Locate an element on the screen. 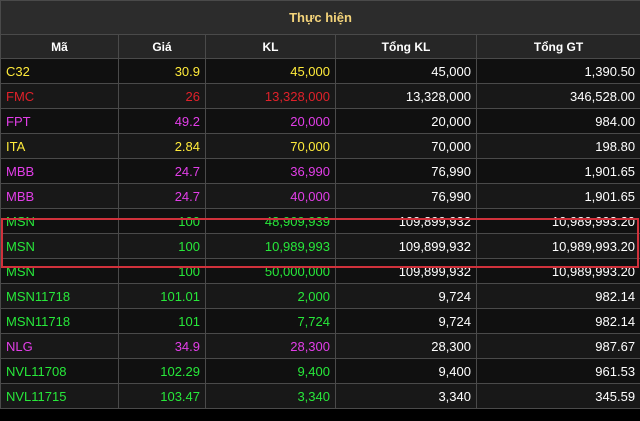 The width and height of the screenshot is (640, 421). table-row: MBB 24.7 36,990 76,990 1,901.65 is located at coordinates (320, 171).